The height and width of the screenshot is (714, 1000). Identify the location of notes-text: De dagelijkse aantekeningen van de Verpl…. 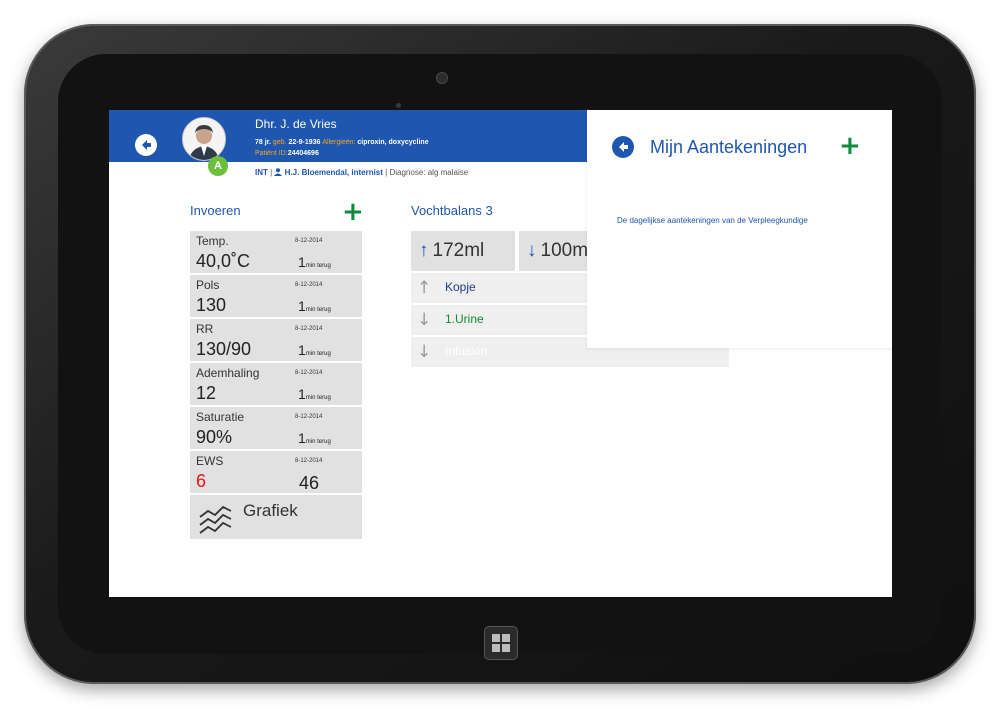
(712, 220).